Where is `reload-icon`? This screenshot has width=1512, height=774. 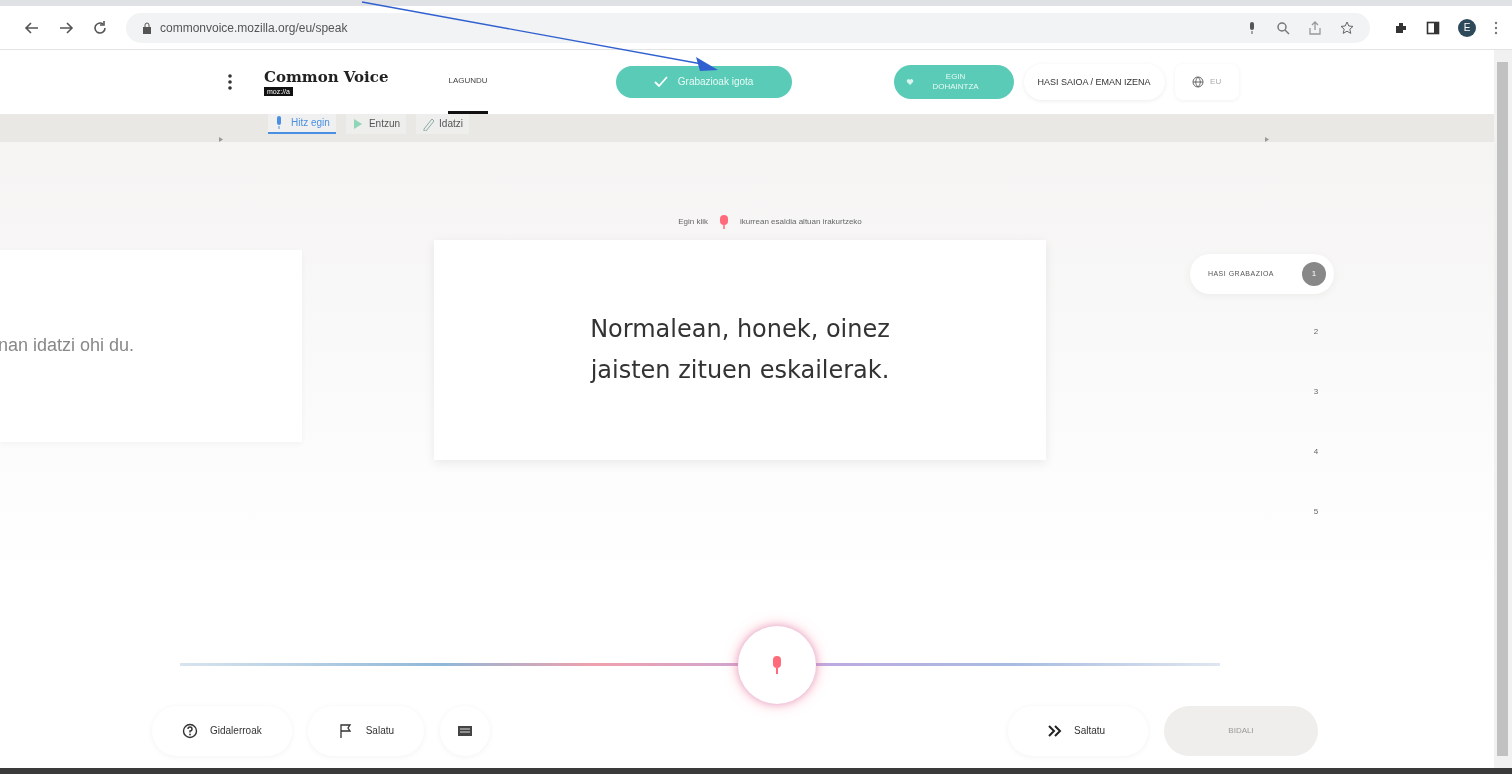 reload-icon is located at coordinates (100, 27).